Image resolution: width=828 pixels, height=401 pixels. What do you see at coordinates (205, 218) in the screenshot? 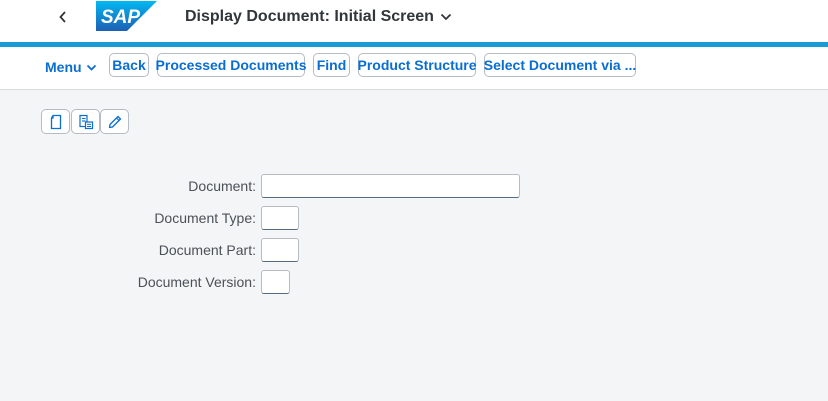
I see `document-type-label: Document Type:` at bounding box center [205, 218].